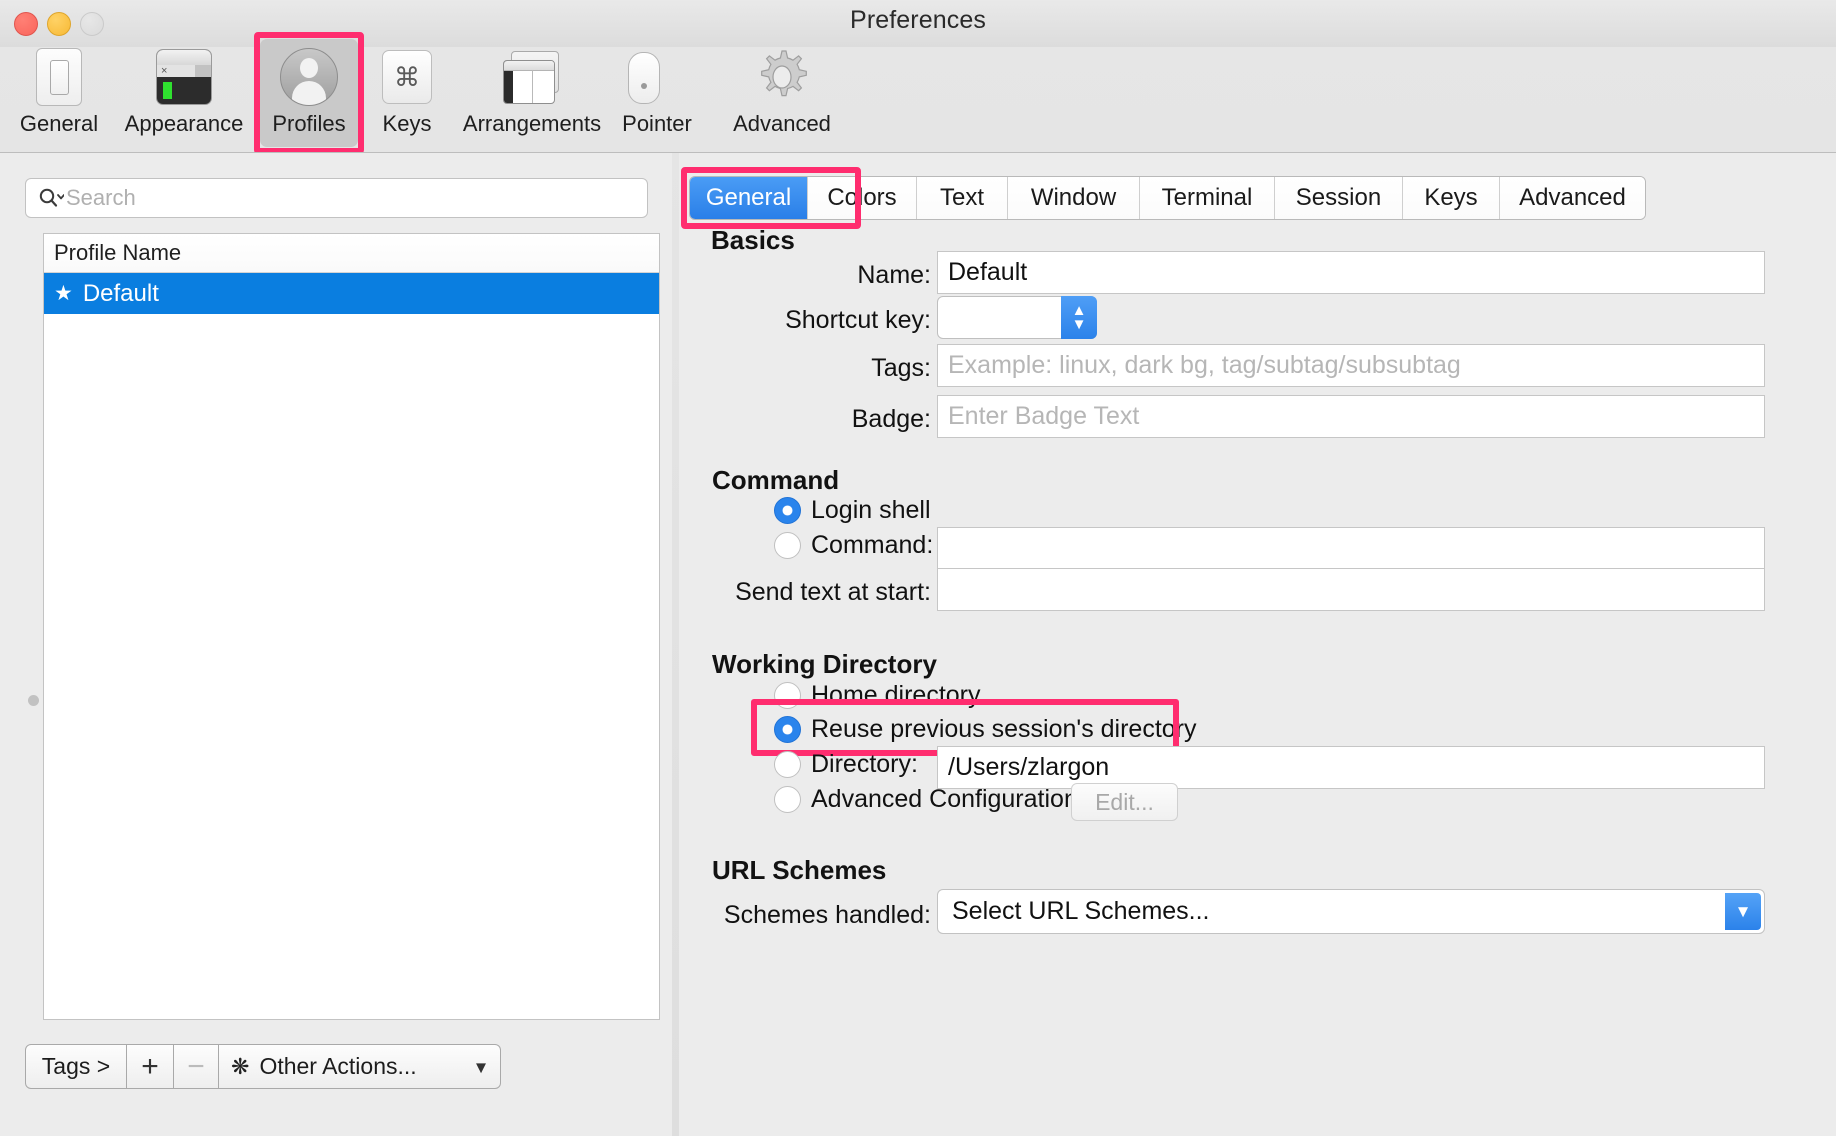  I want to click on radio-login-shell: Login shell, so click(852, 510).